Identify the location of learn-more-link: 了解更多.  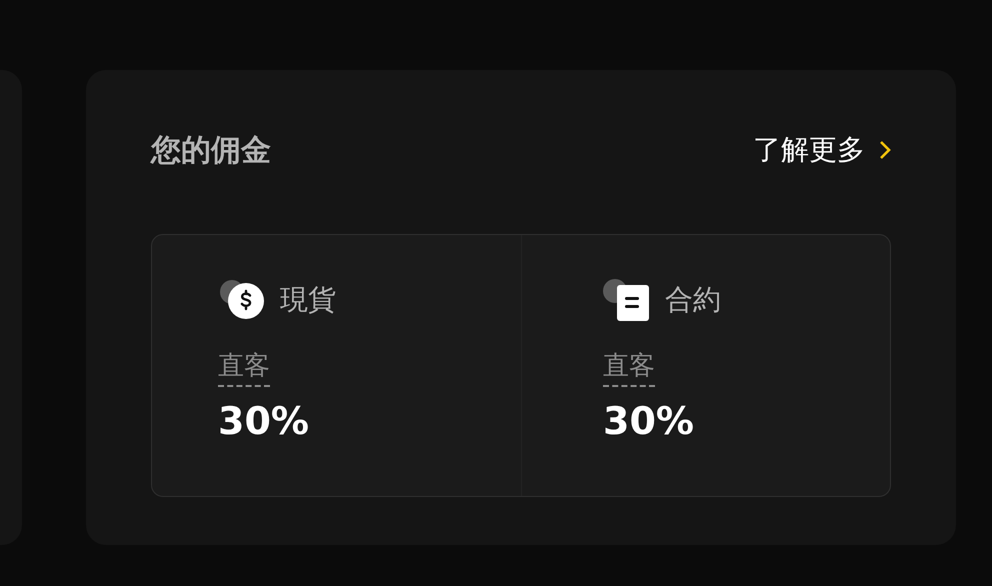
(822, 150).